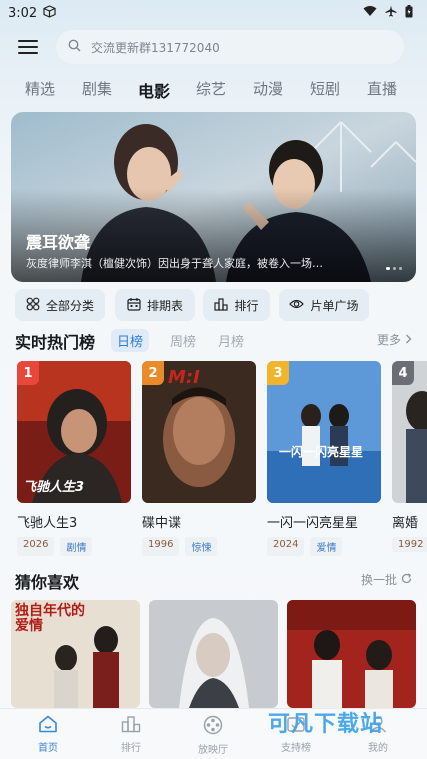  I want to click on hot-card: 4 离婚 1992, so click(409, 456).